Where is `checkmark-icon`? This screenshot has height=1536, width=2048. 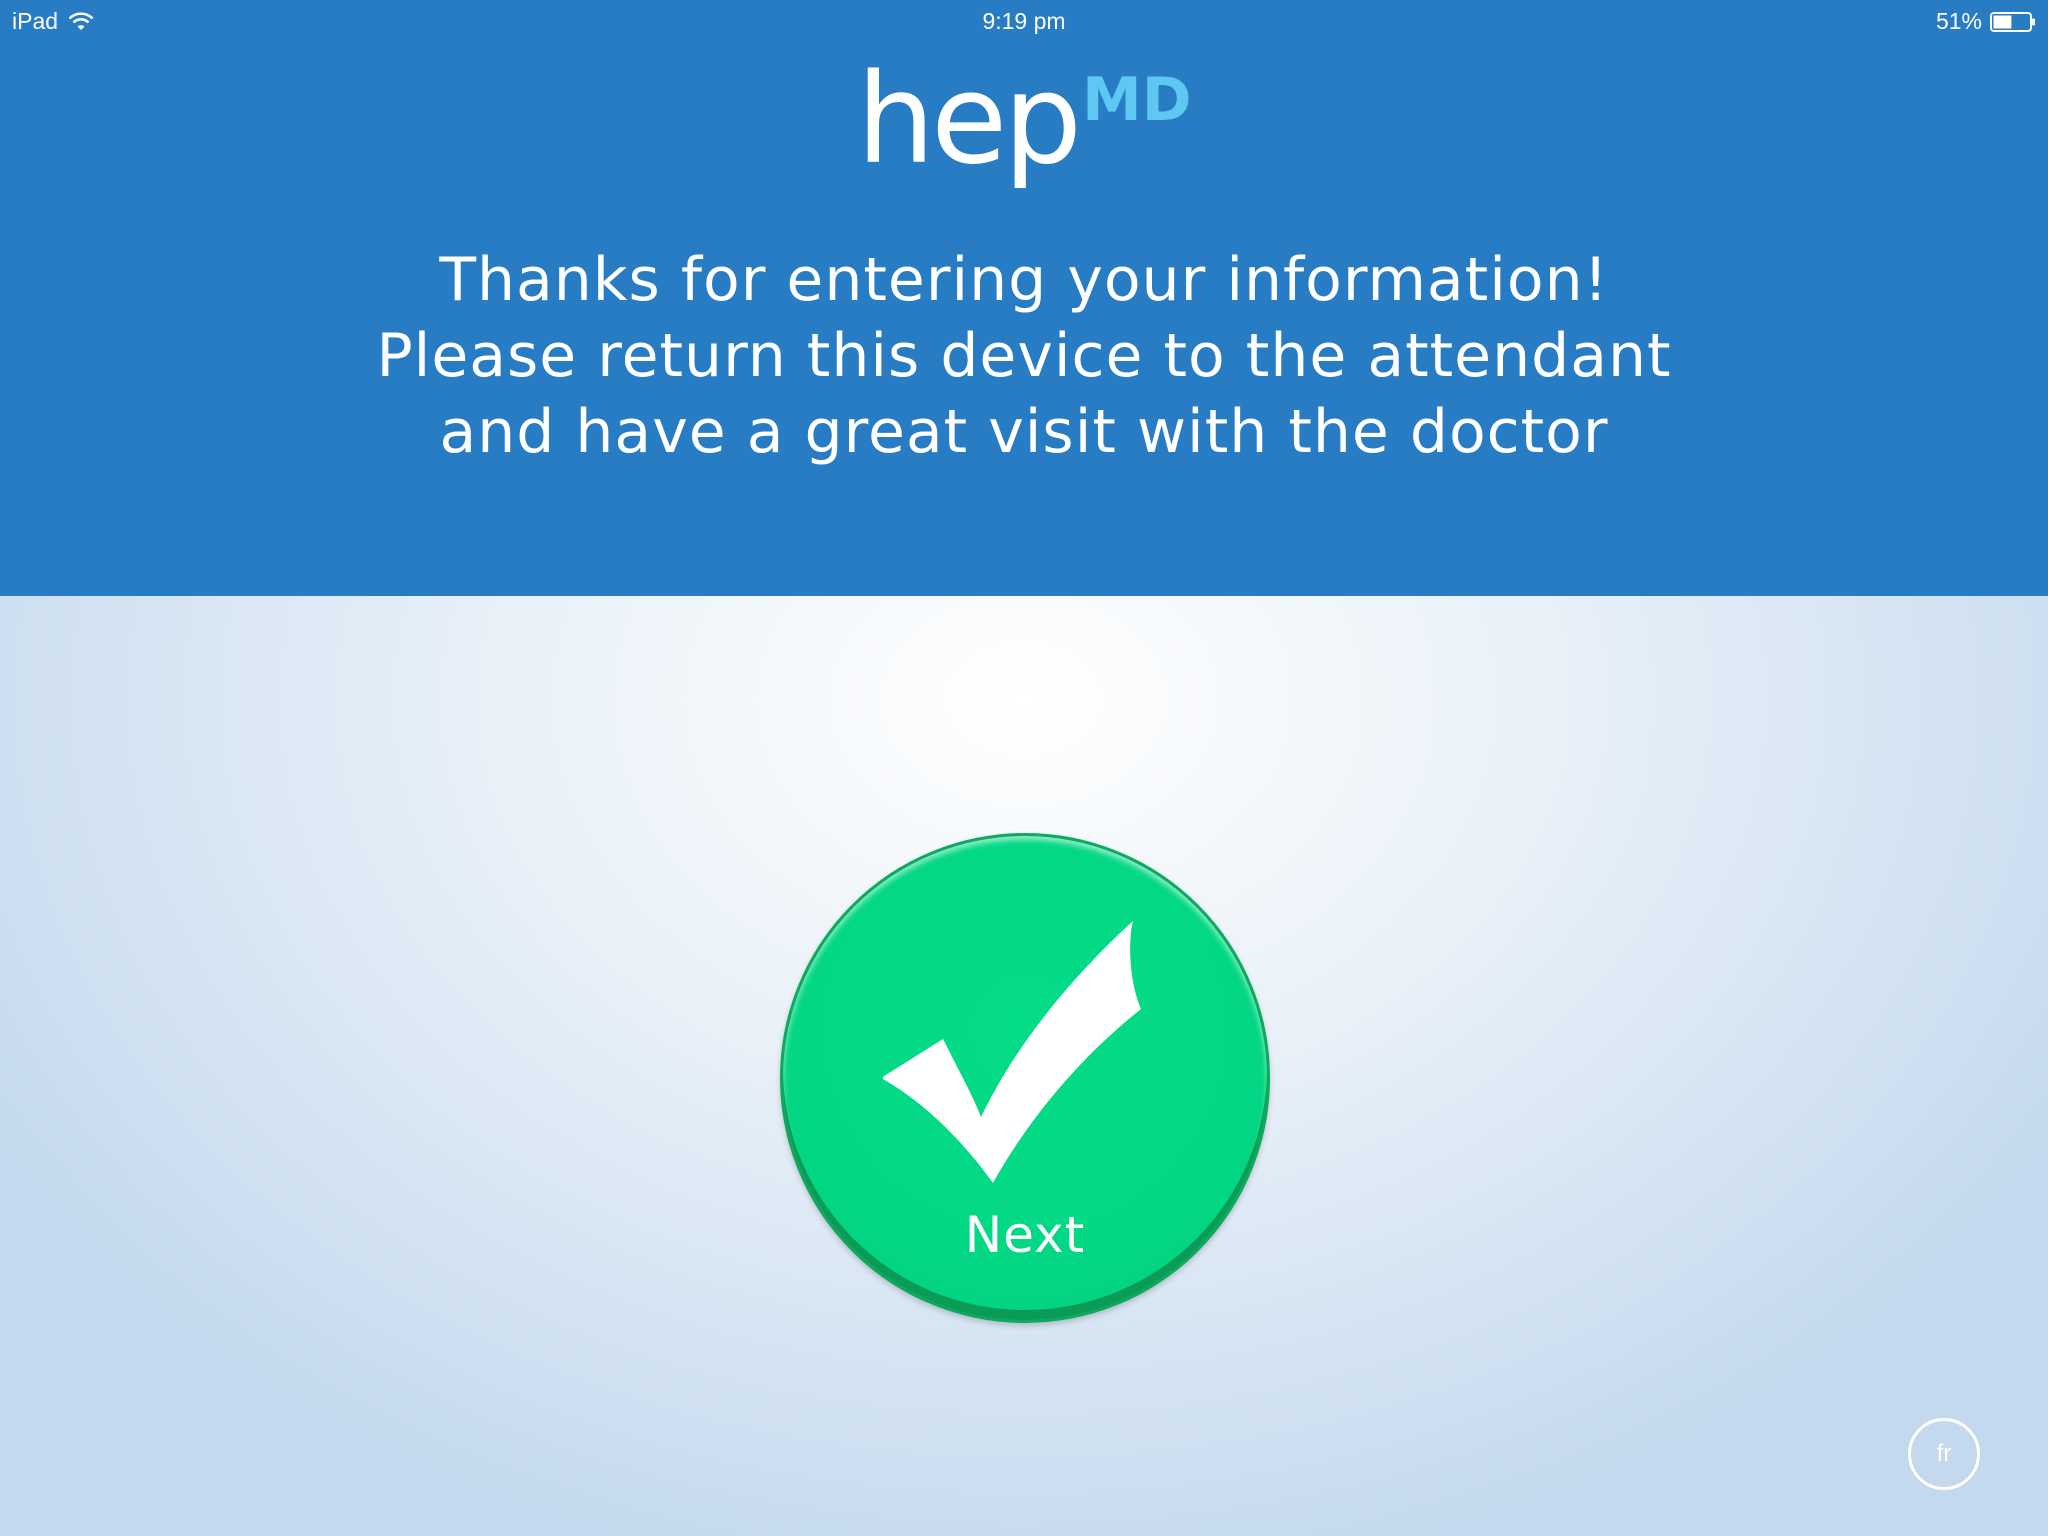
checkmark-icon is located at coordinates (1012, 1052).